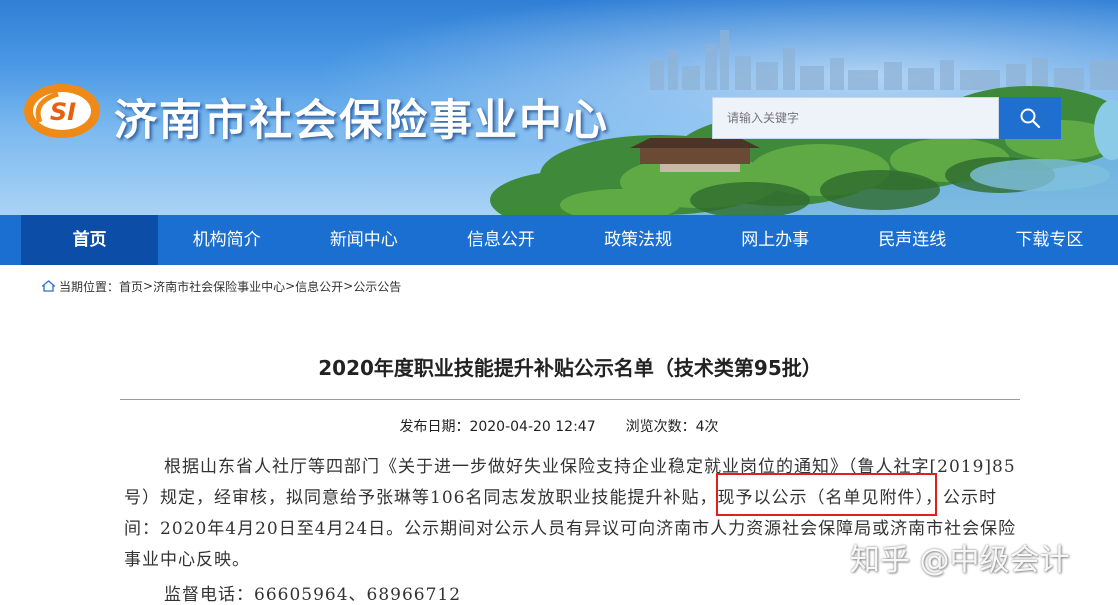 The width and height of the screenshot is (1118, 605). What do you see at coordinates (89, 286) in the screenshot?
I see `breadcrumb-prefix: 当期位置：` at bounding box center [89, 286].